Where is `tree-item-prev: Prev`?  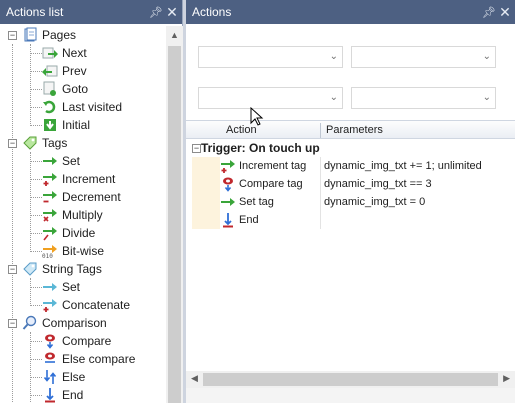
tree-item-prev: Prev is located at coordinates (64, 71).